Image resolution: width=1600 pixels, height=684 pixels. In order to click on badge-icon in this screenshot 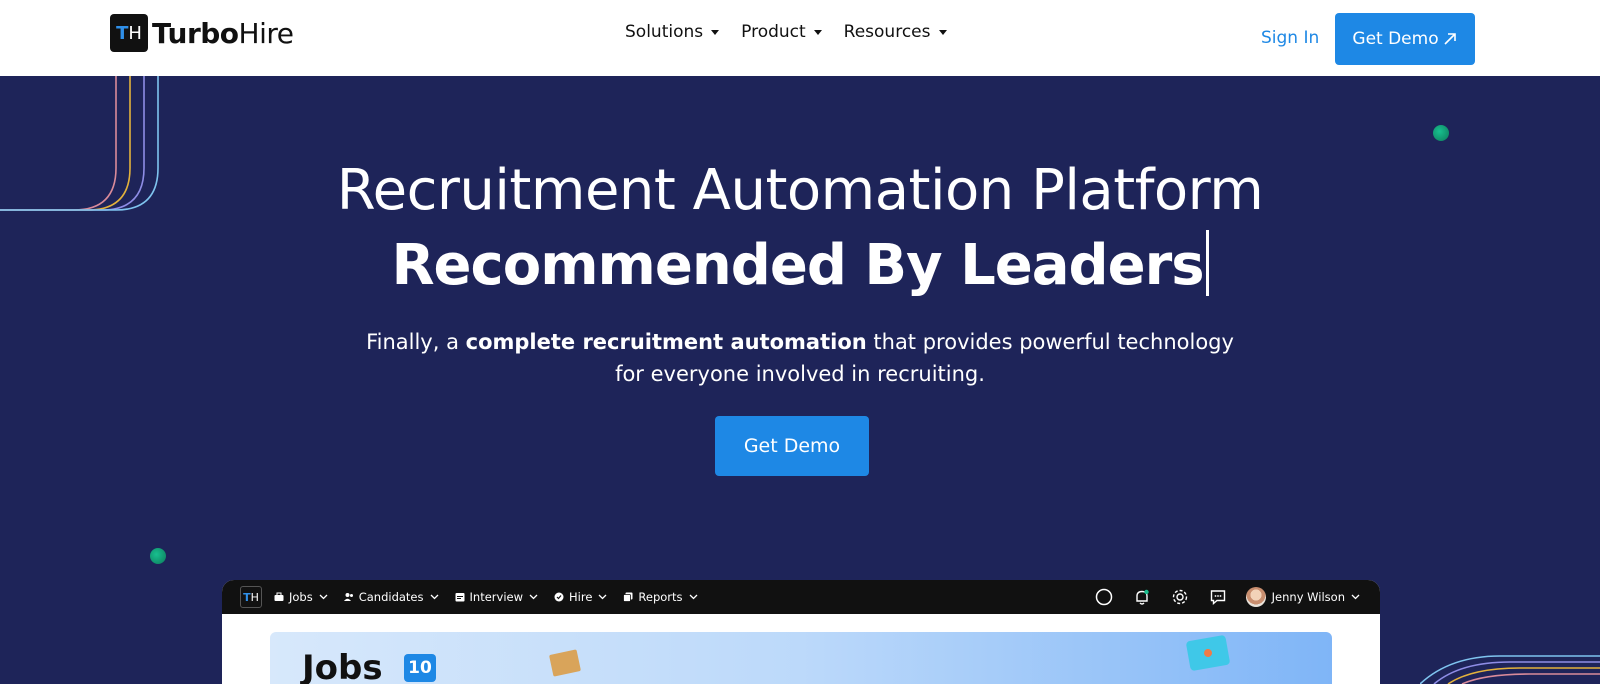, I will do `click(559, 597)`.